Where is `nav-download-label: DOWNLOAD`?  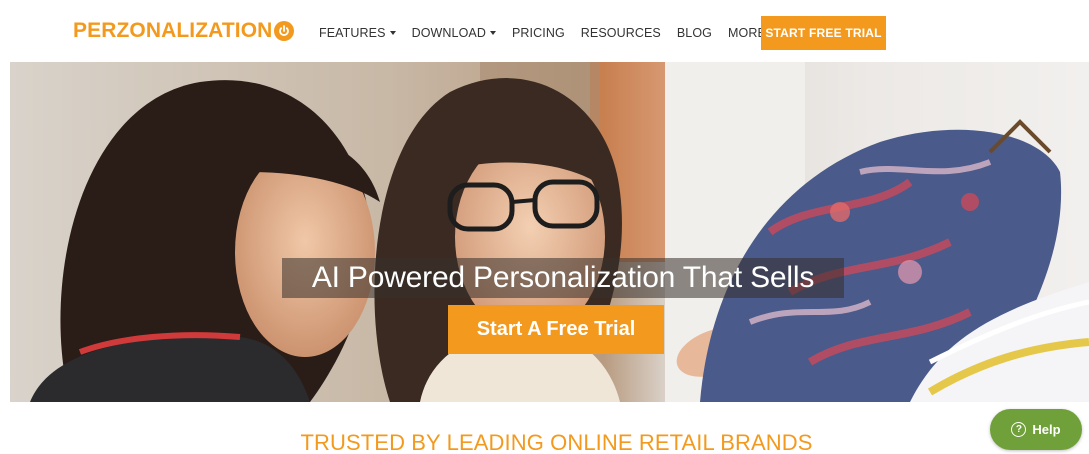 nav-download-label: DOWNLOAD is located at coordinates (448, 33).